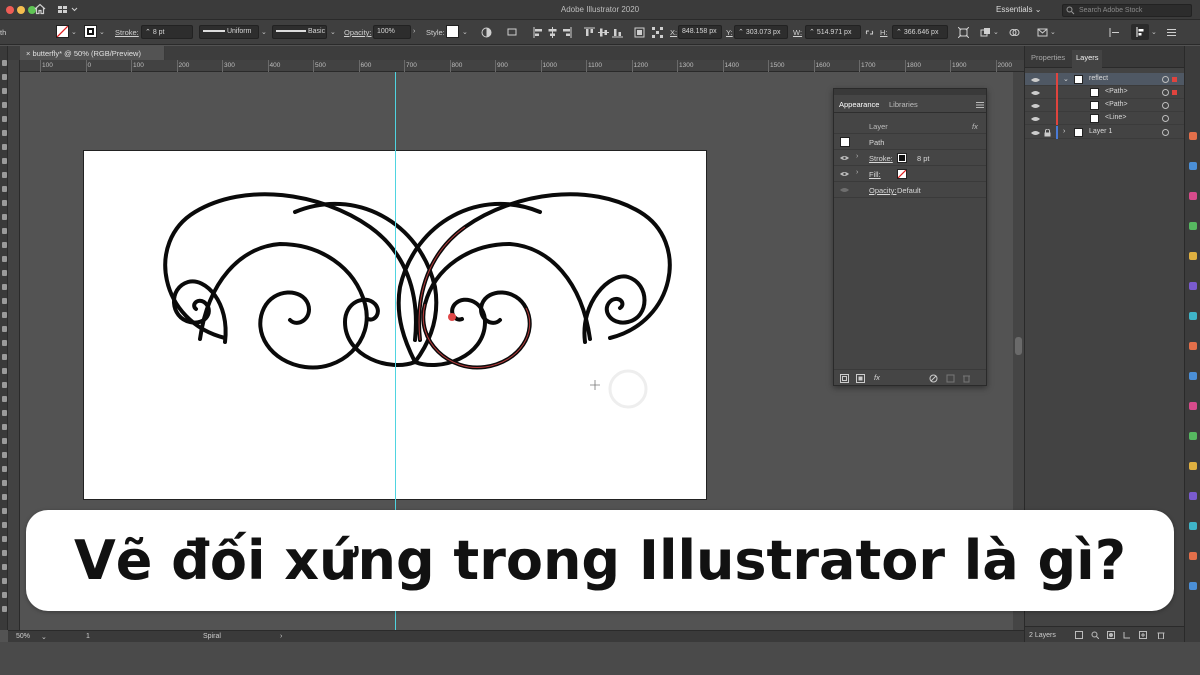 This screenshot has width=1200, height=675. I want to click on align-middle-icon, so click(603, 32).